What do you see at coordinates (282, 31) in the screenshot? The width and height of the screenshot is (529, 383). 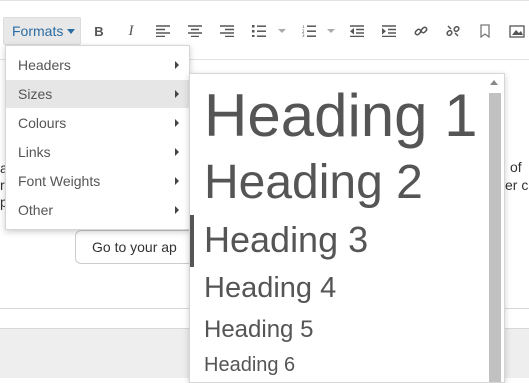 I see `bullet-list-caret-icon` at bounding box center [282, 31].